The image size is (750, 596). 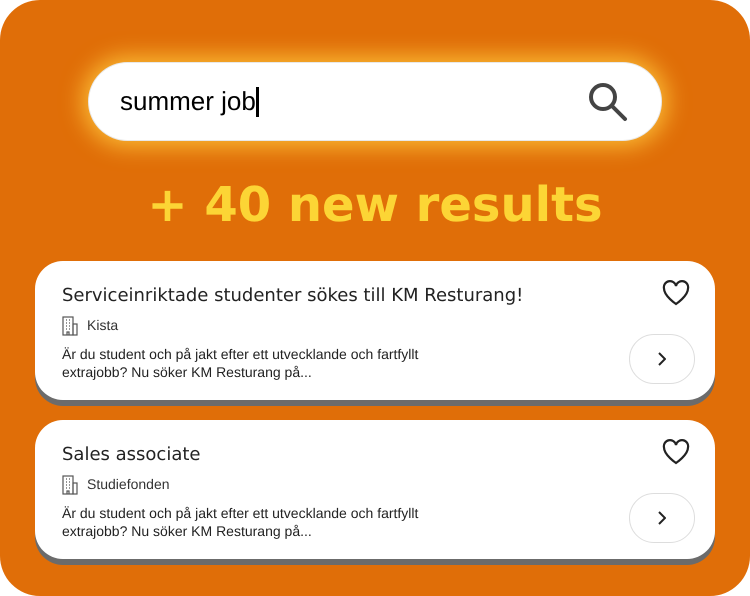 What do you see at coordinates (293, 296) in the screenshot?
I see `job-title: Serviceinriktade studenter sökes till KM Resturang!` at bounding box center [293, 296].